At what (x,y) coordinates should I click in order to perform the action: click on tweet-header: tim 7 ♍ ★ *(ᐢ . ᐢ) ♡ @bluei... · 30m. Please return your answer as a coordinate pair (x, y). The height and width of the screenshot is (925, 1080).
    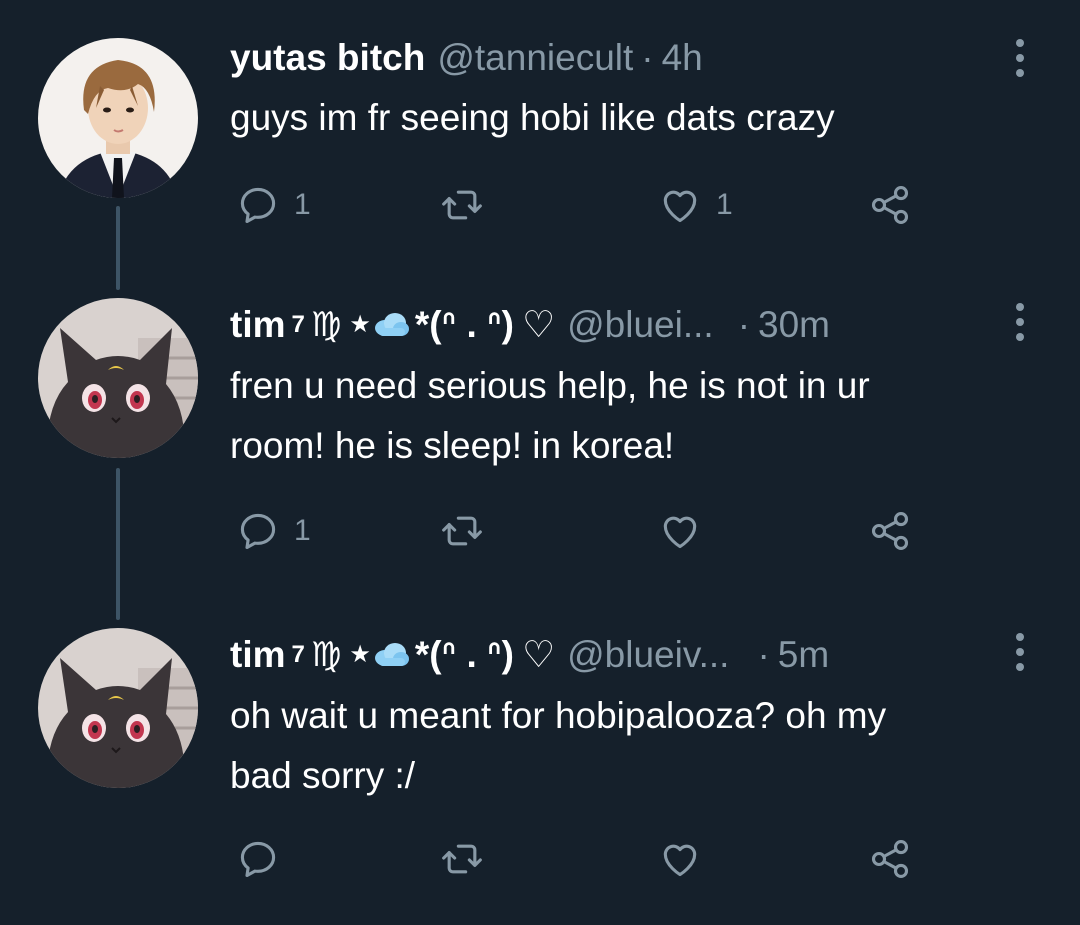
    Looking at the image, I should click on (530, 325).